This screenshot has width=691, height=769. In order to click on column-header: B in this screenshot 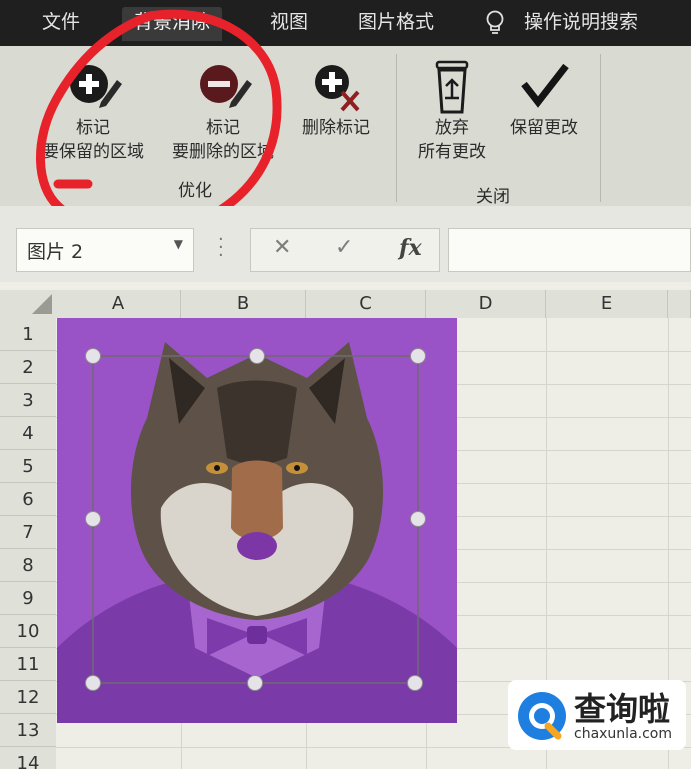, I will do `click(243, 304)`.